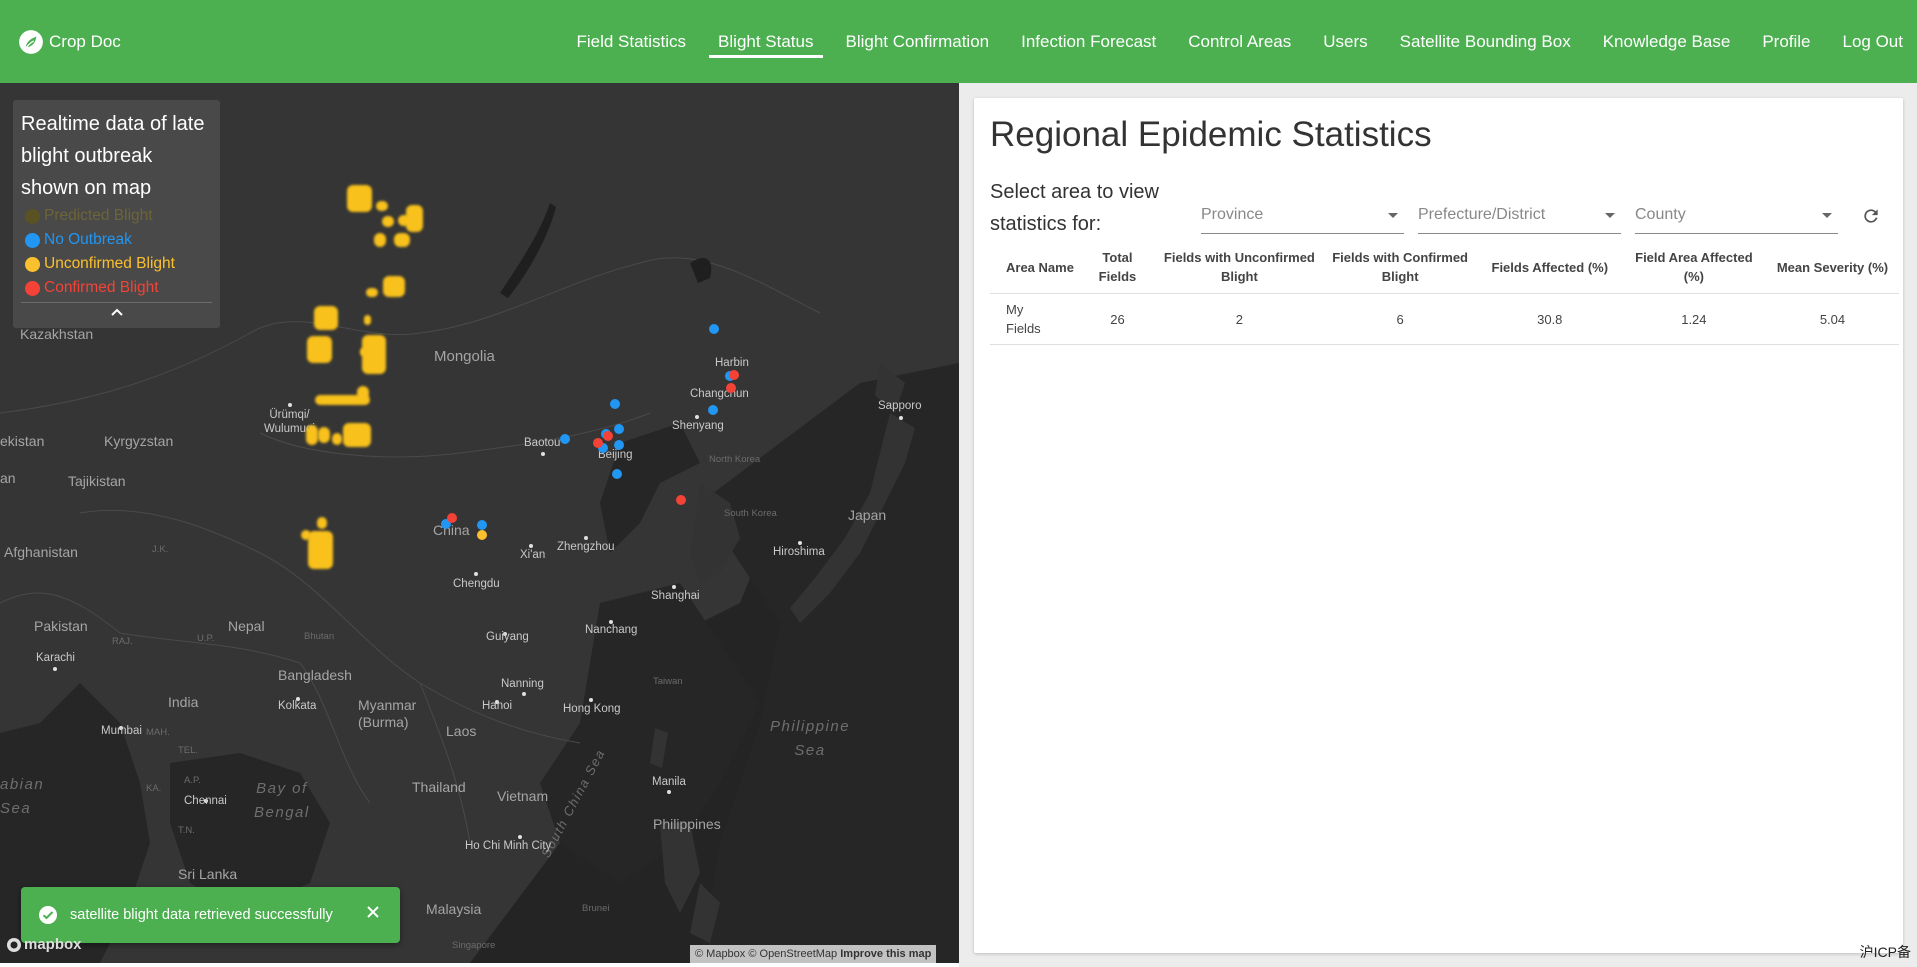  Describe the element at coordinates (154, 788) in the screenshot. I see `label-ka: KA.` at that location.